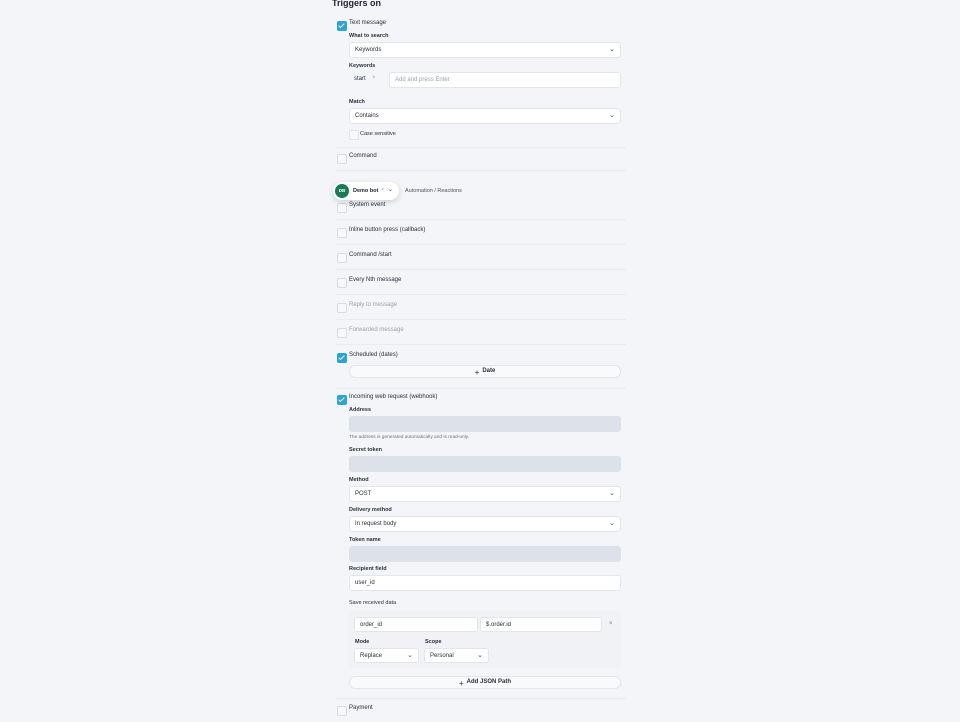 This screenshot has height=722, width=960. I want to click on variable-name-value: order_id, so click(371, 625).